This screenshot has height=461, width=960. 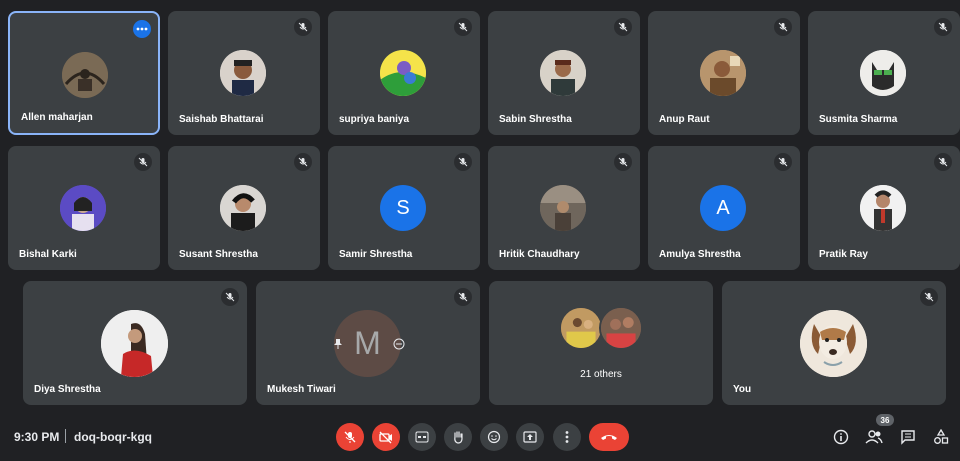 I want to click on more-options-icon, so click(x=142, y=29).